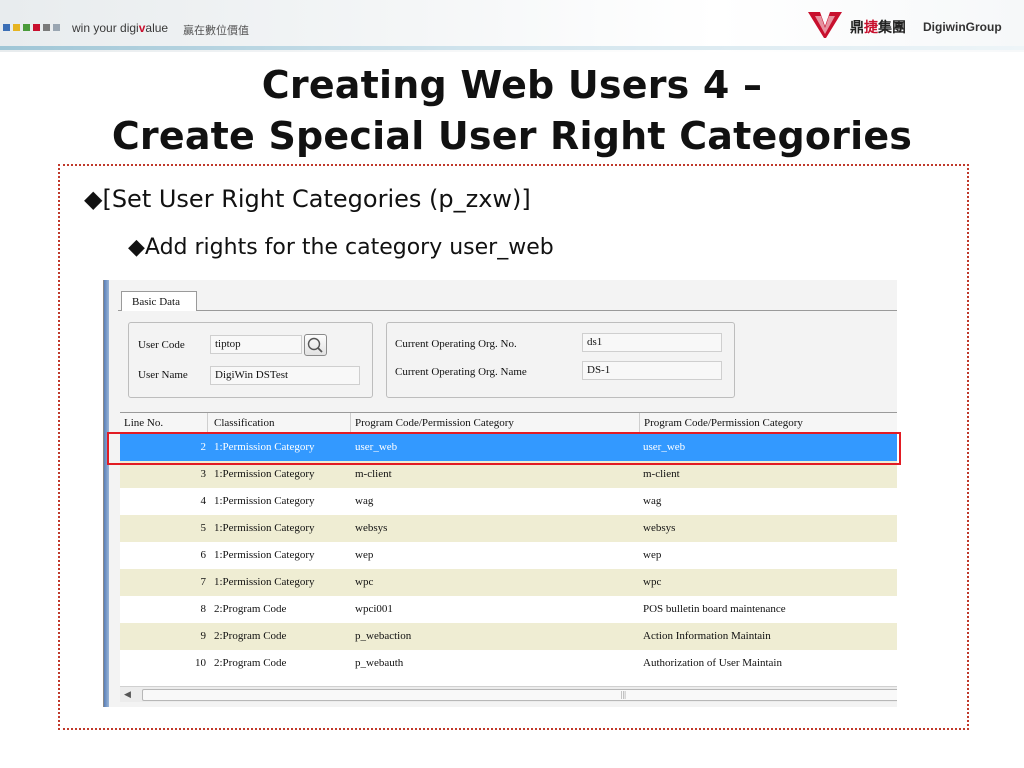 This screenshot has height=768, width=1024. Describe the element at coordinates (892, 28) in the screenshot. I see `brand-char: 集團` at that location.